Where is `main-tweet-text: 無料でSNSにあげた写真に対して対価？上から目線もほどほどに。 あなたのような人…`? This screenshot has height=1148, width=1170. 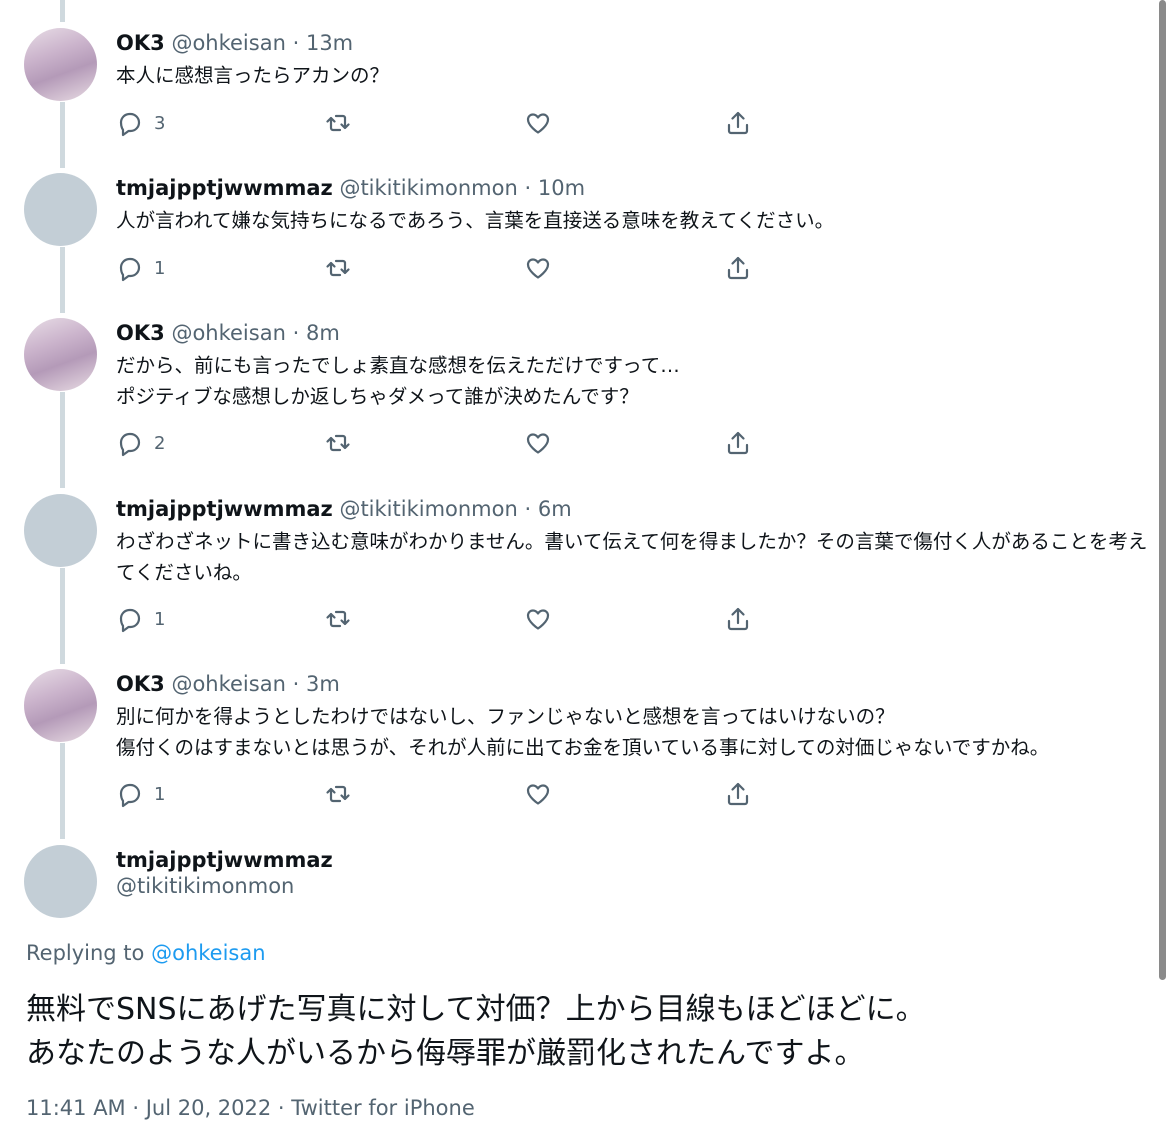
main-tweet-text: 無料でSNSにあげた写真に対して対価？上から目線もほどほどに。 あなたのような人… is located at coordinates (476, 1031).